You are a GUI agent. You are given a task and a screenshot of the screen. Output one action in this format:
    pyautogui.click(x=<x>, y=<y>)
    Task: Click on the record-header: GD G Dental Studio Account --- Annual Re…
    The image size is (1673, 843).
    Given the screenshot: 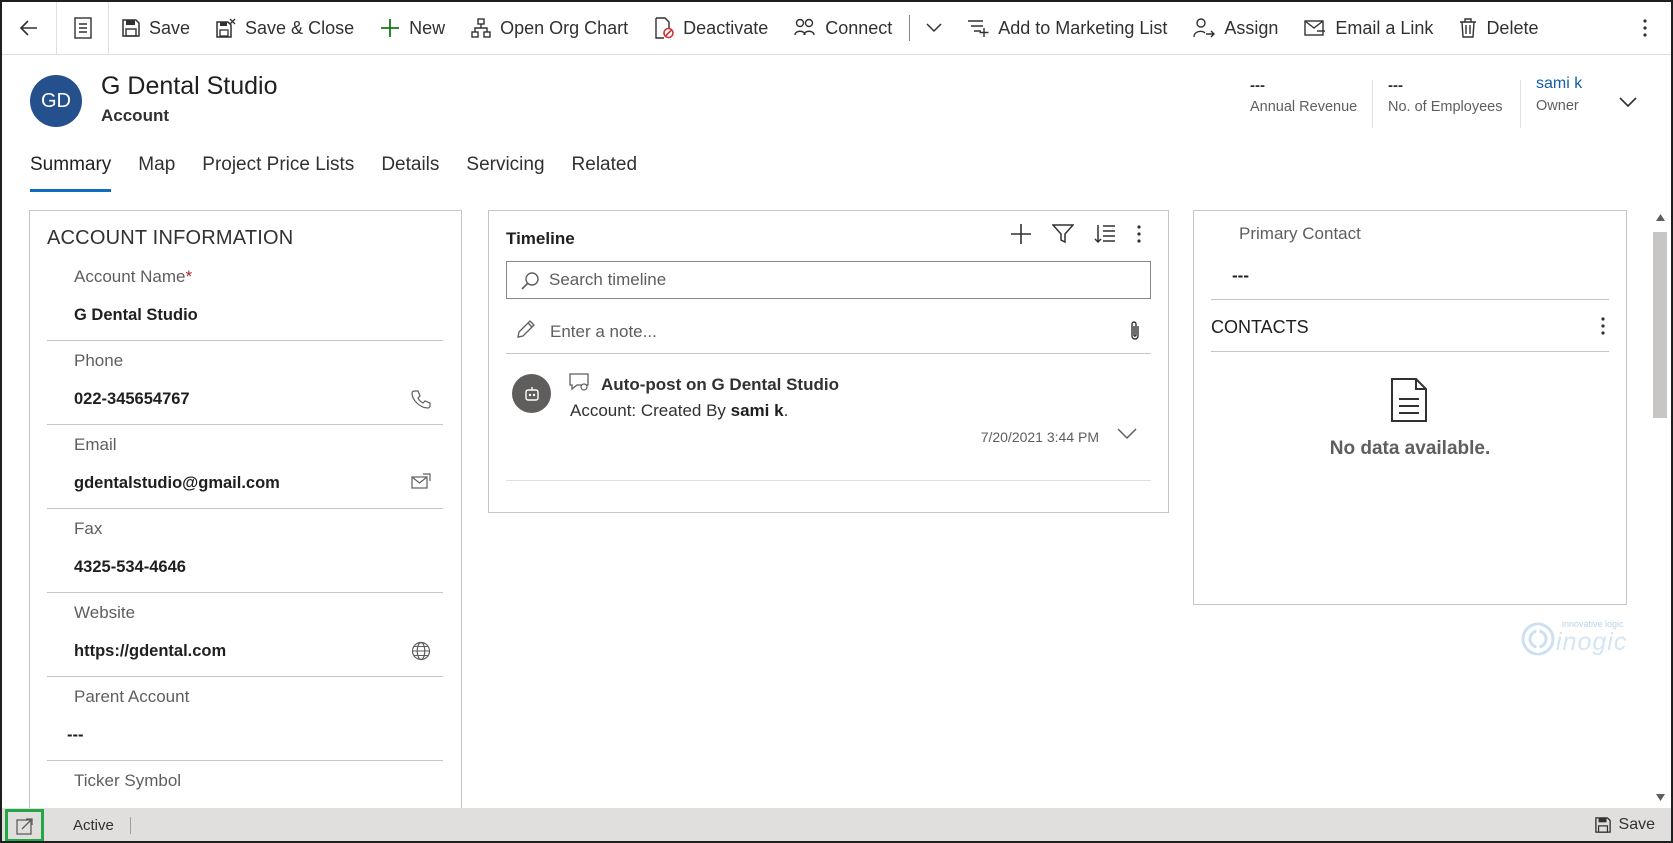 What is the action you would take?
    pyautogui.click(x=836, y=100)
    